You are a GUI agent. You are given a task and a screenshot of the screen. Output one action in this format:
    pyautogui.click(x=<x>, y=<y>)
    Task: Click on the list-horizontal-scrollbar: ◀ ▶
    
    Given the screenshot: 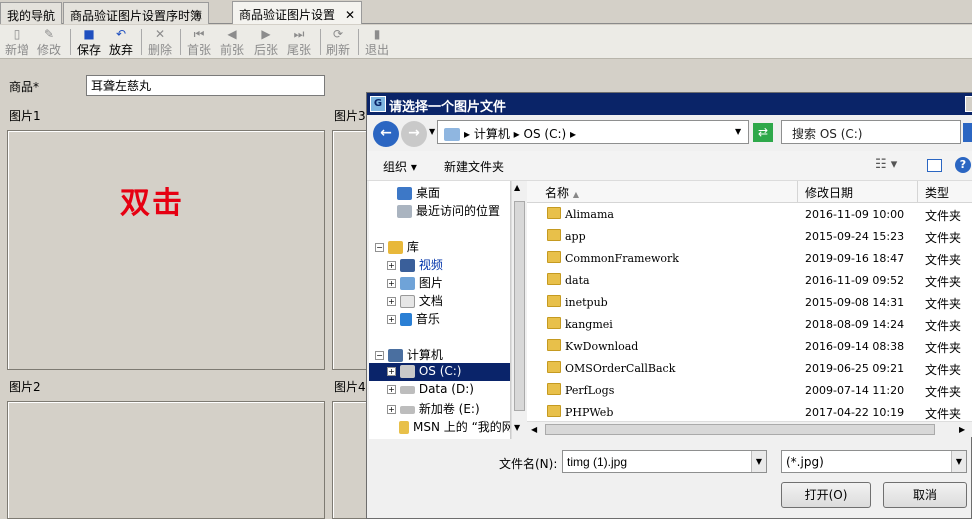 What is the action you would take?
    pyautogui.click(x=749, y=429)
    